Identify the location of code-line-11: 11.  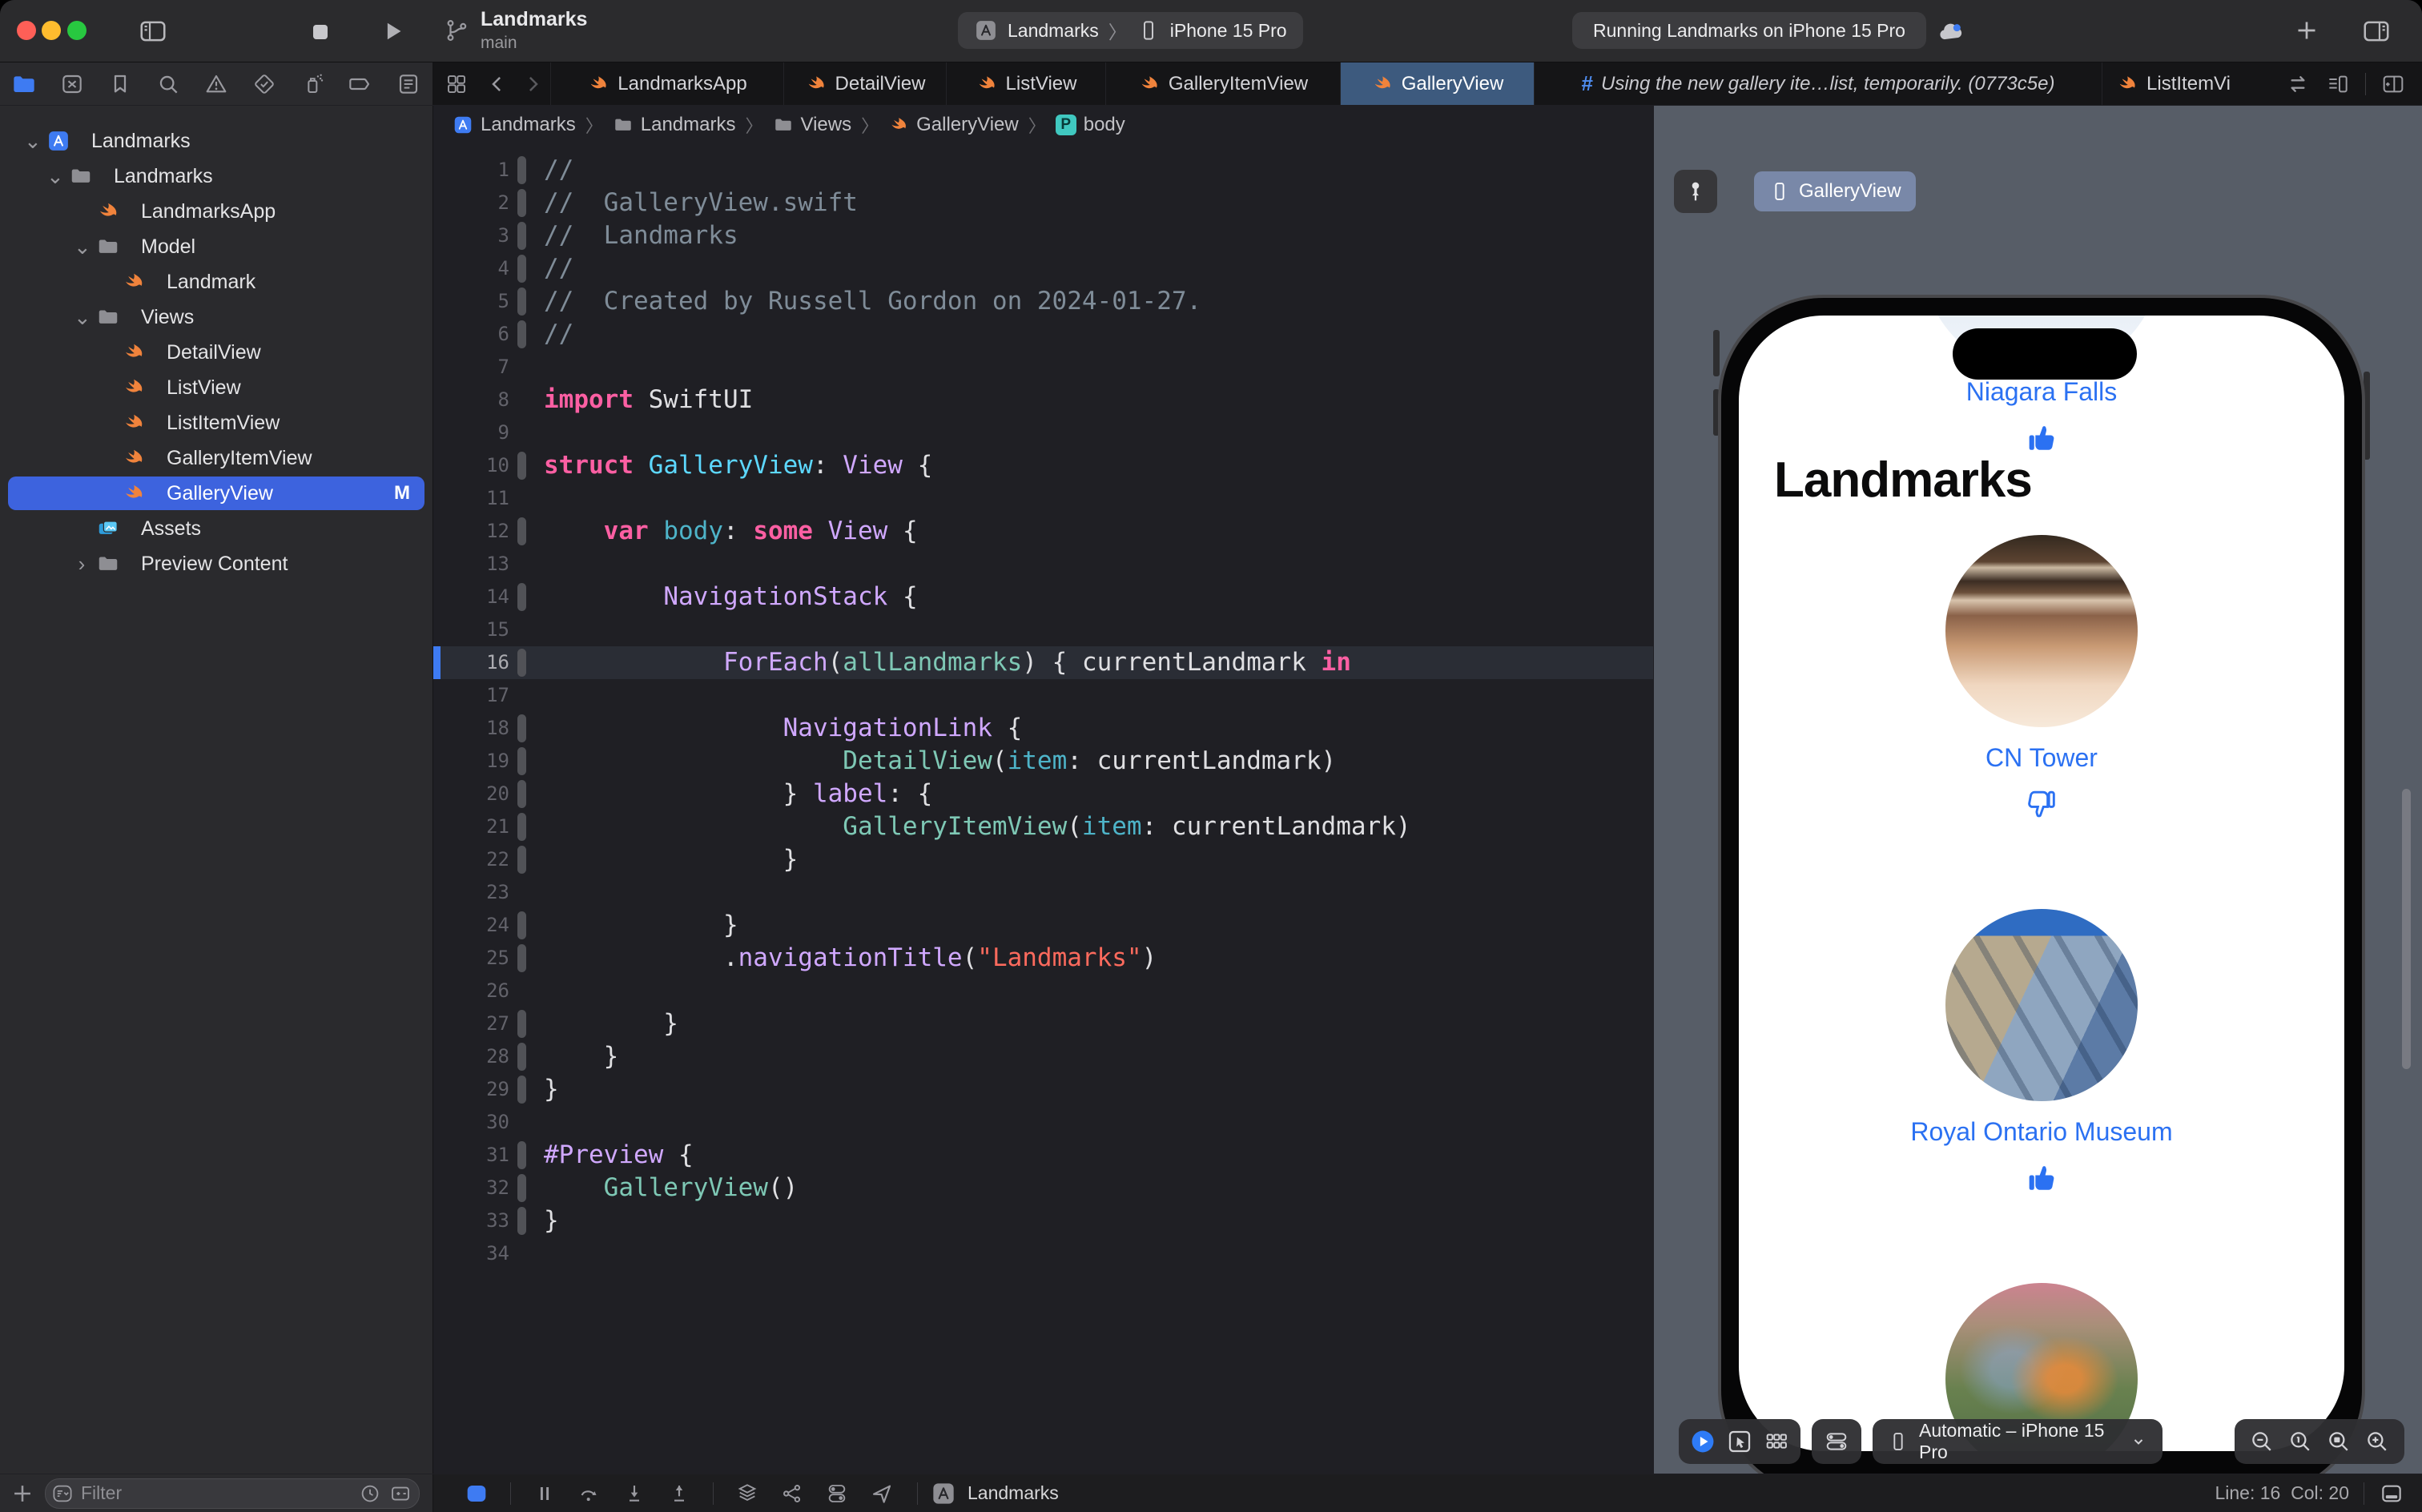
(1043, 498).